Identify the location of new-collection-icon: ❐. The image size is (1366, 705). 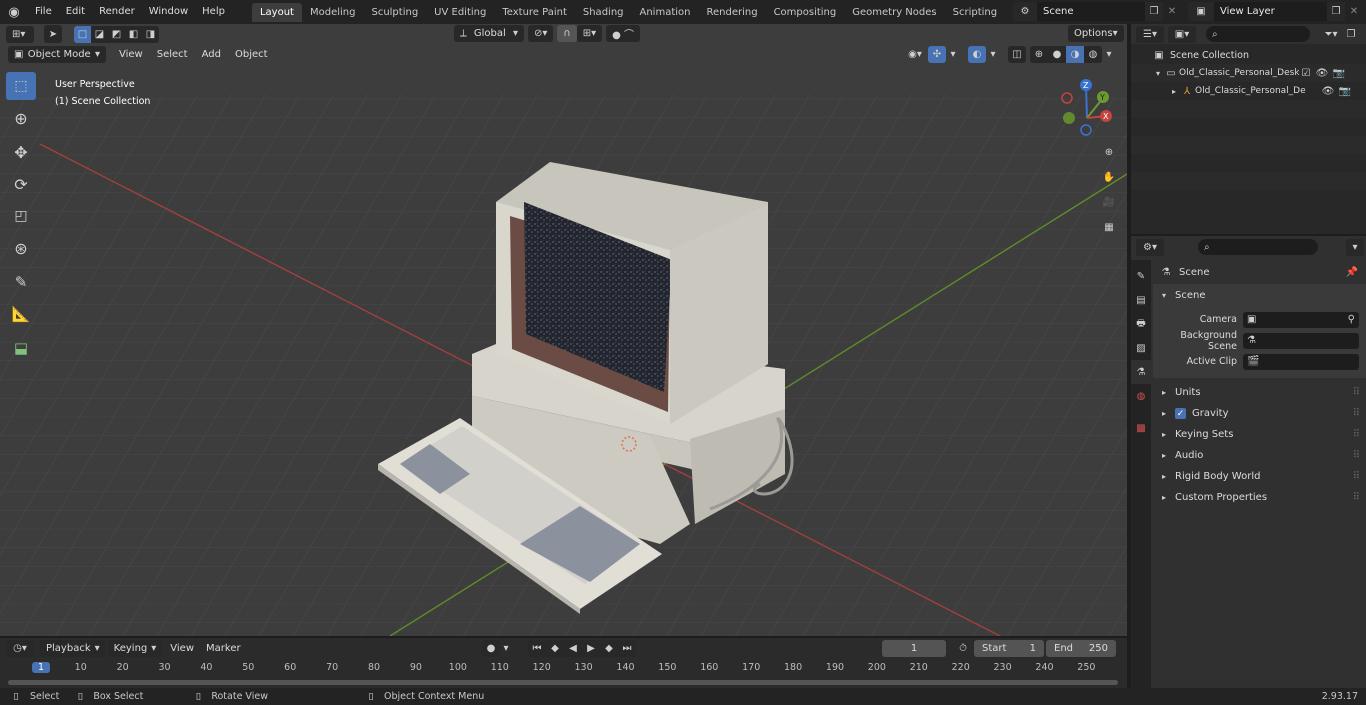
(1351, 34).